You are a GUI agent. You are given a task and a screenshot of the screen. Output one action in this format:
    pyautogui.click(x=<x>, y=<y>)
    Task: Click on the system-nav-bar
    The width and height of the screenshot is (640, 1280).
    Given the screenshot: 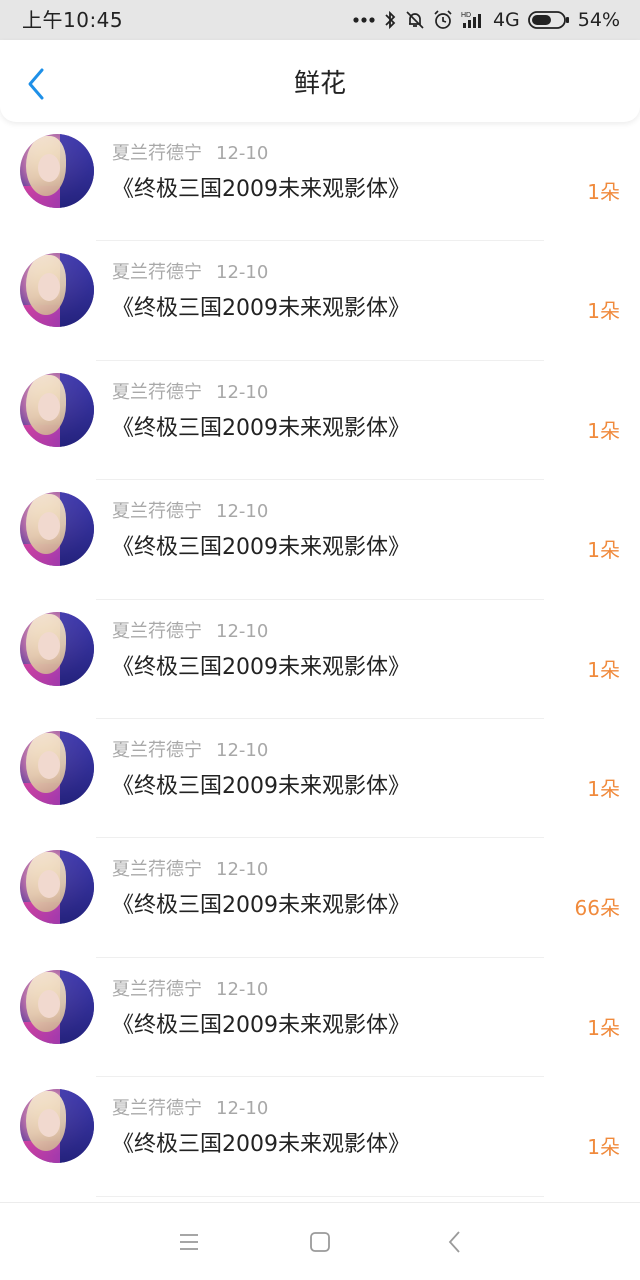 What is the action you would take?
    pyautogui.click(x=320, y=1241)
    